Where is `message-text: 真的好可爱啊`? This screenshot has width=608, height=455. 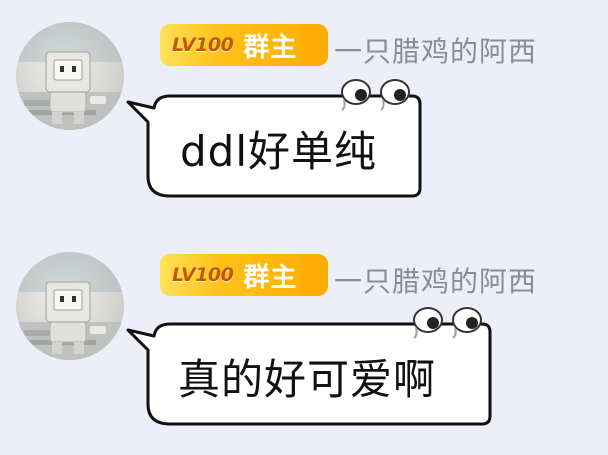 message-text: 真的好可爱啊 is located at coordinates (307, 379).